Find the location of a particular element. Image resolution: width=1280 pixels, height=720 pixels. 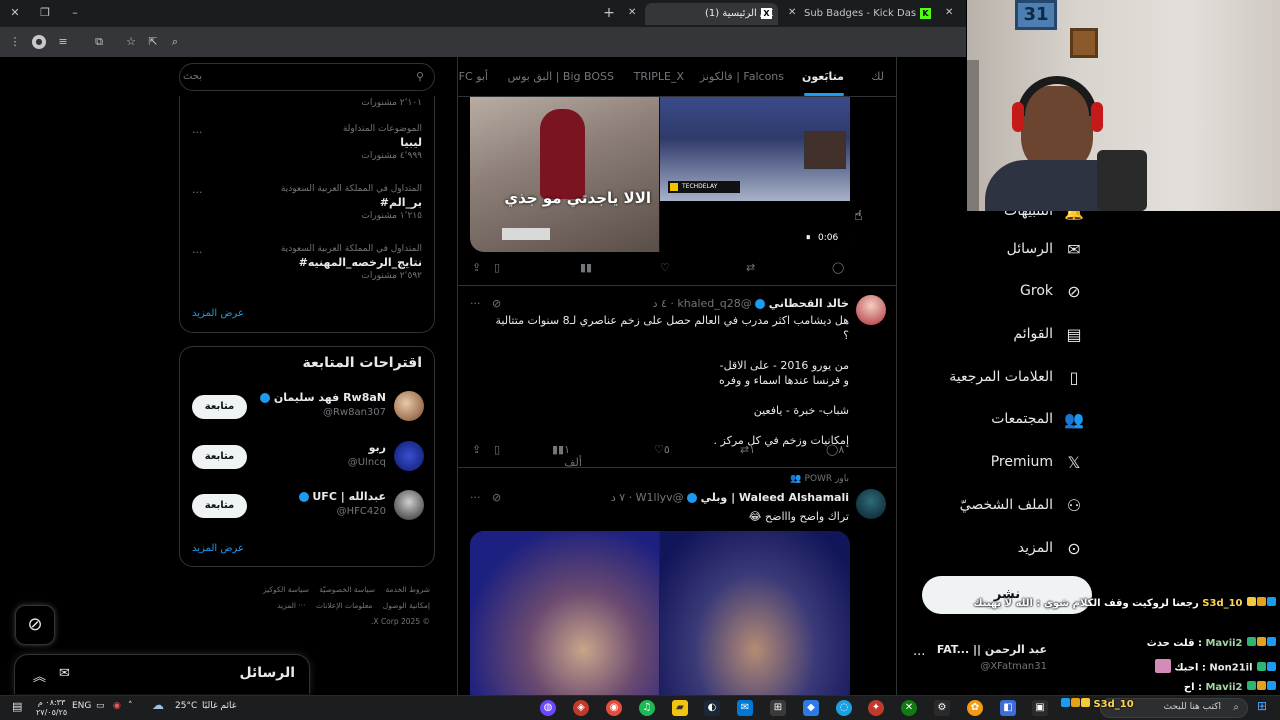

footer-link-more: ··· المزيد is located at coordinates (291, 605).